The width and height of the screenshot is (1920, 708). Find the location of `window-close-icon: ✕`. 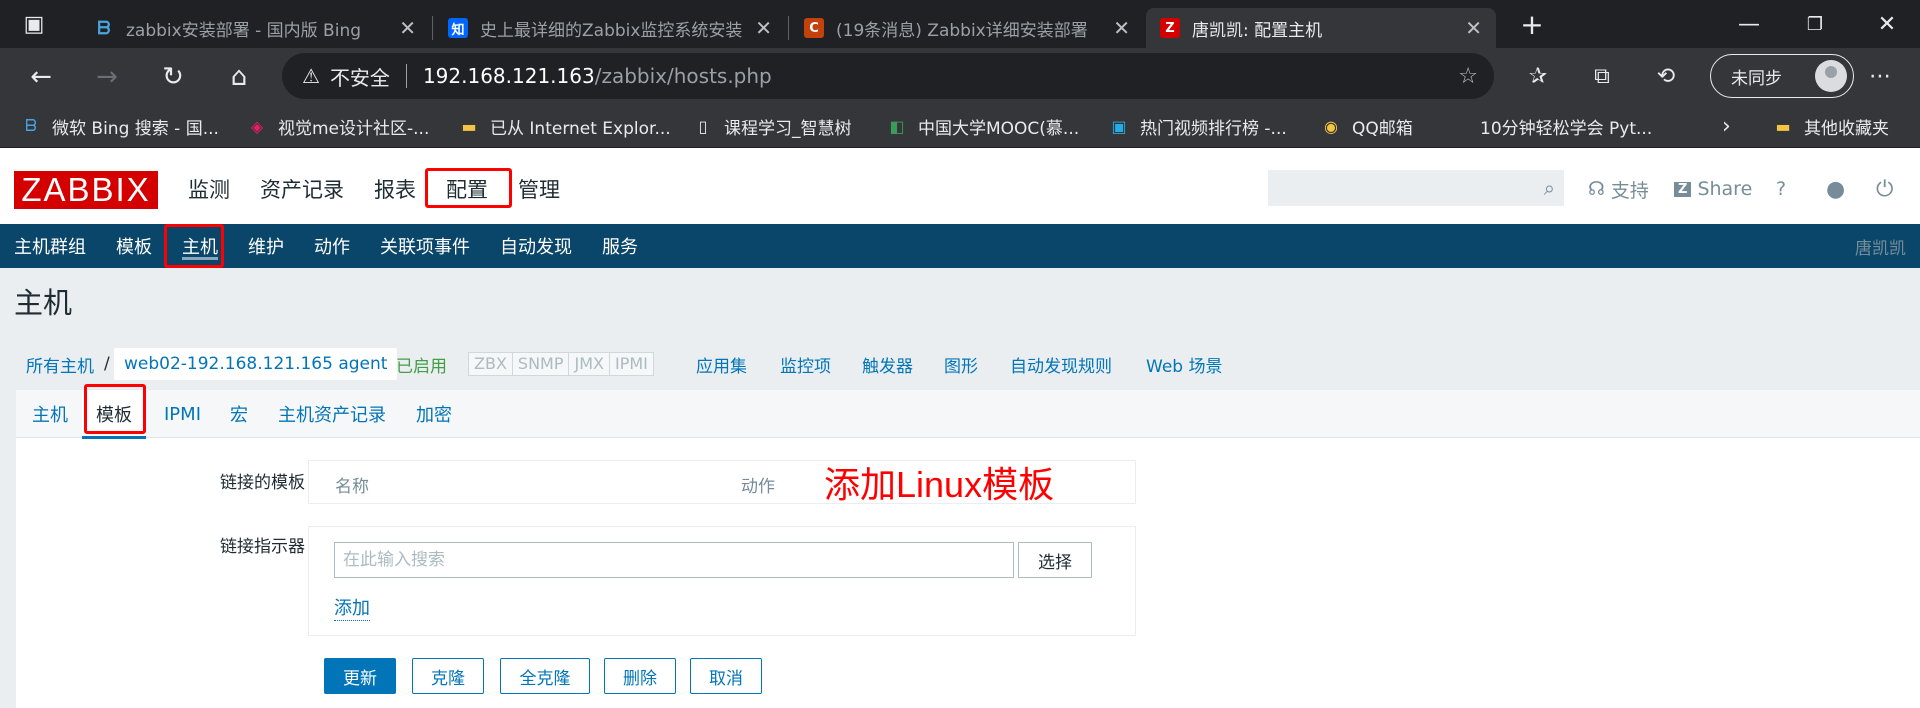

window-close-icon: ✕ is located at coordinates (1887, 24).